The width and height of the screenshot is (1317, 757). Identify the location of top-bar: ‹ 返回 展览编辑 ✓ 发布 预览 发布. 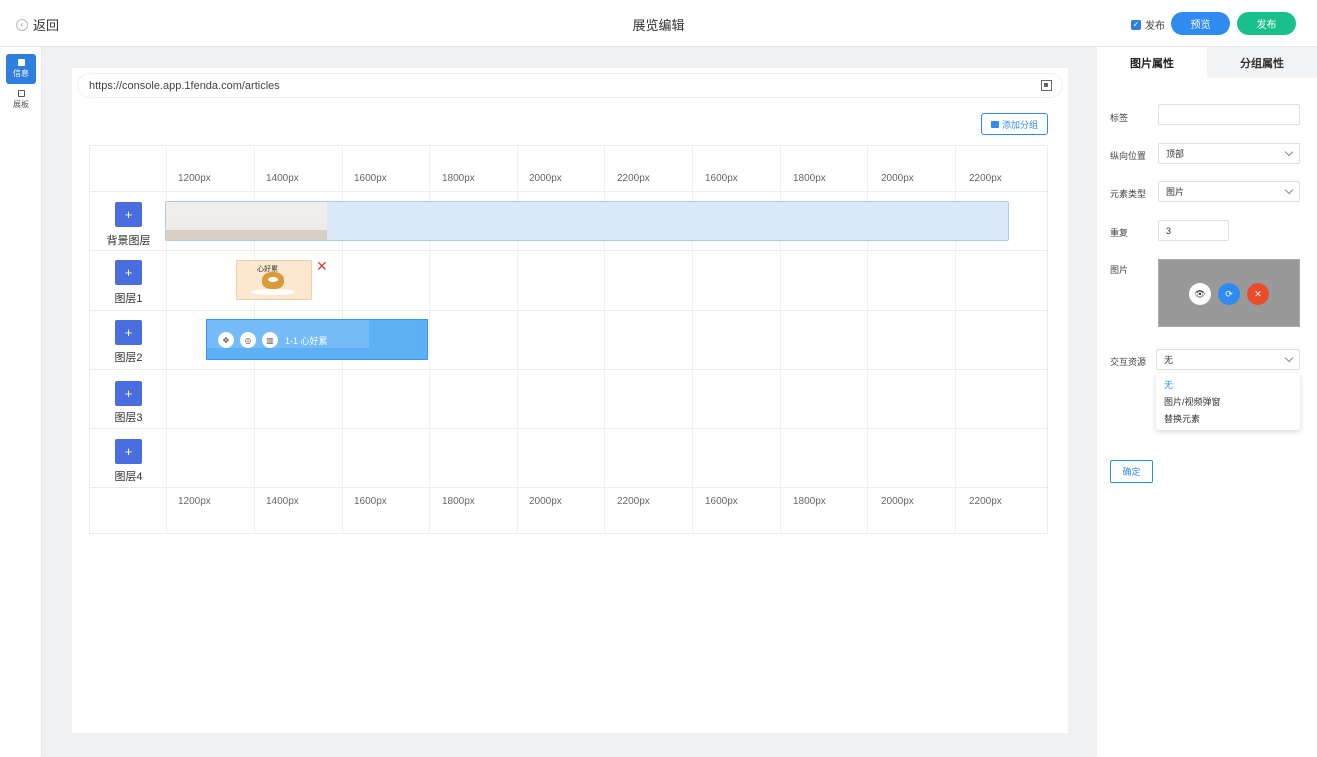
(658, 23).